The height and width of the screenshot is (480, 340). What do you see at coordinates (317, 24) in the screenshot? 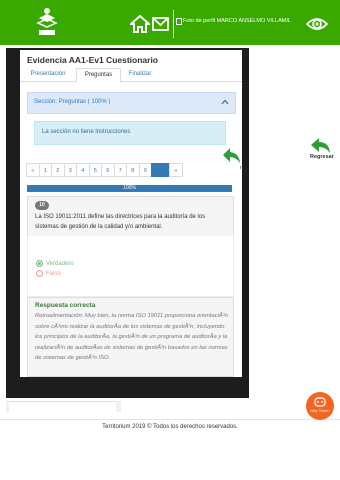
I see `eye-icon` at bounding box center [317, 24].